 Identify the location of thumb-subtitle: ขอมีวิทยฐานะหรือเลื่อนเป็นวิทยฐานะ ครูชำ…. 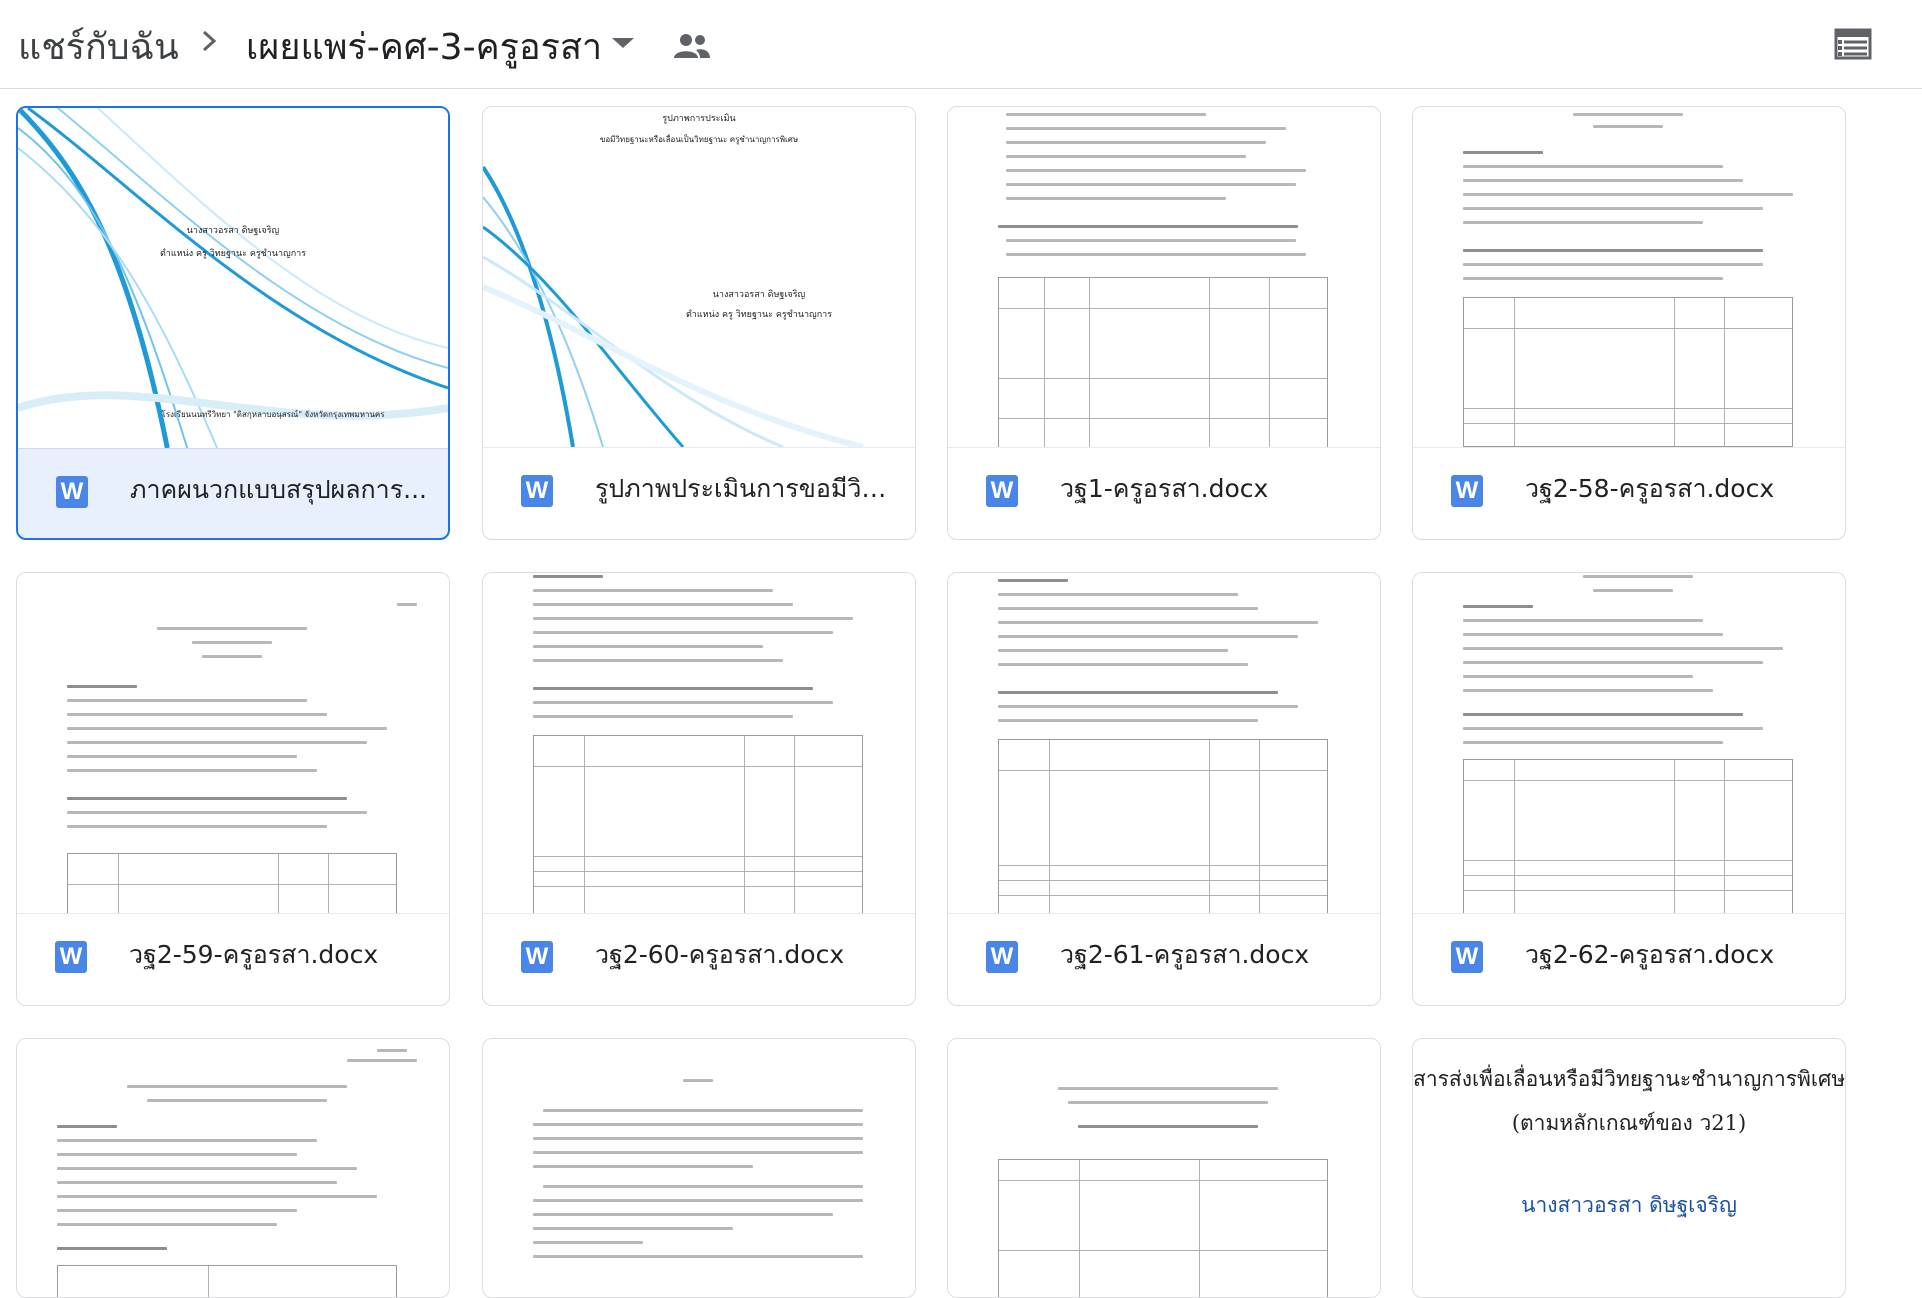
(699, 139).